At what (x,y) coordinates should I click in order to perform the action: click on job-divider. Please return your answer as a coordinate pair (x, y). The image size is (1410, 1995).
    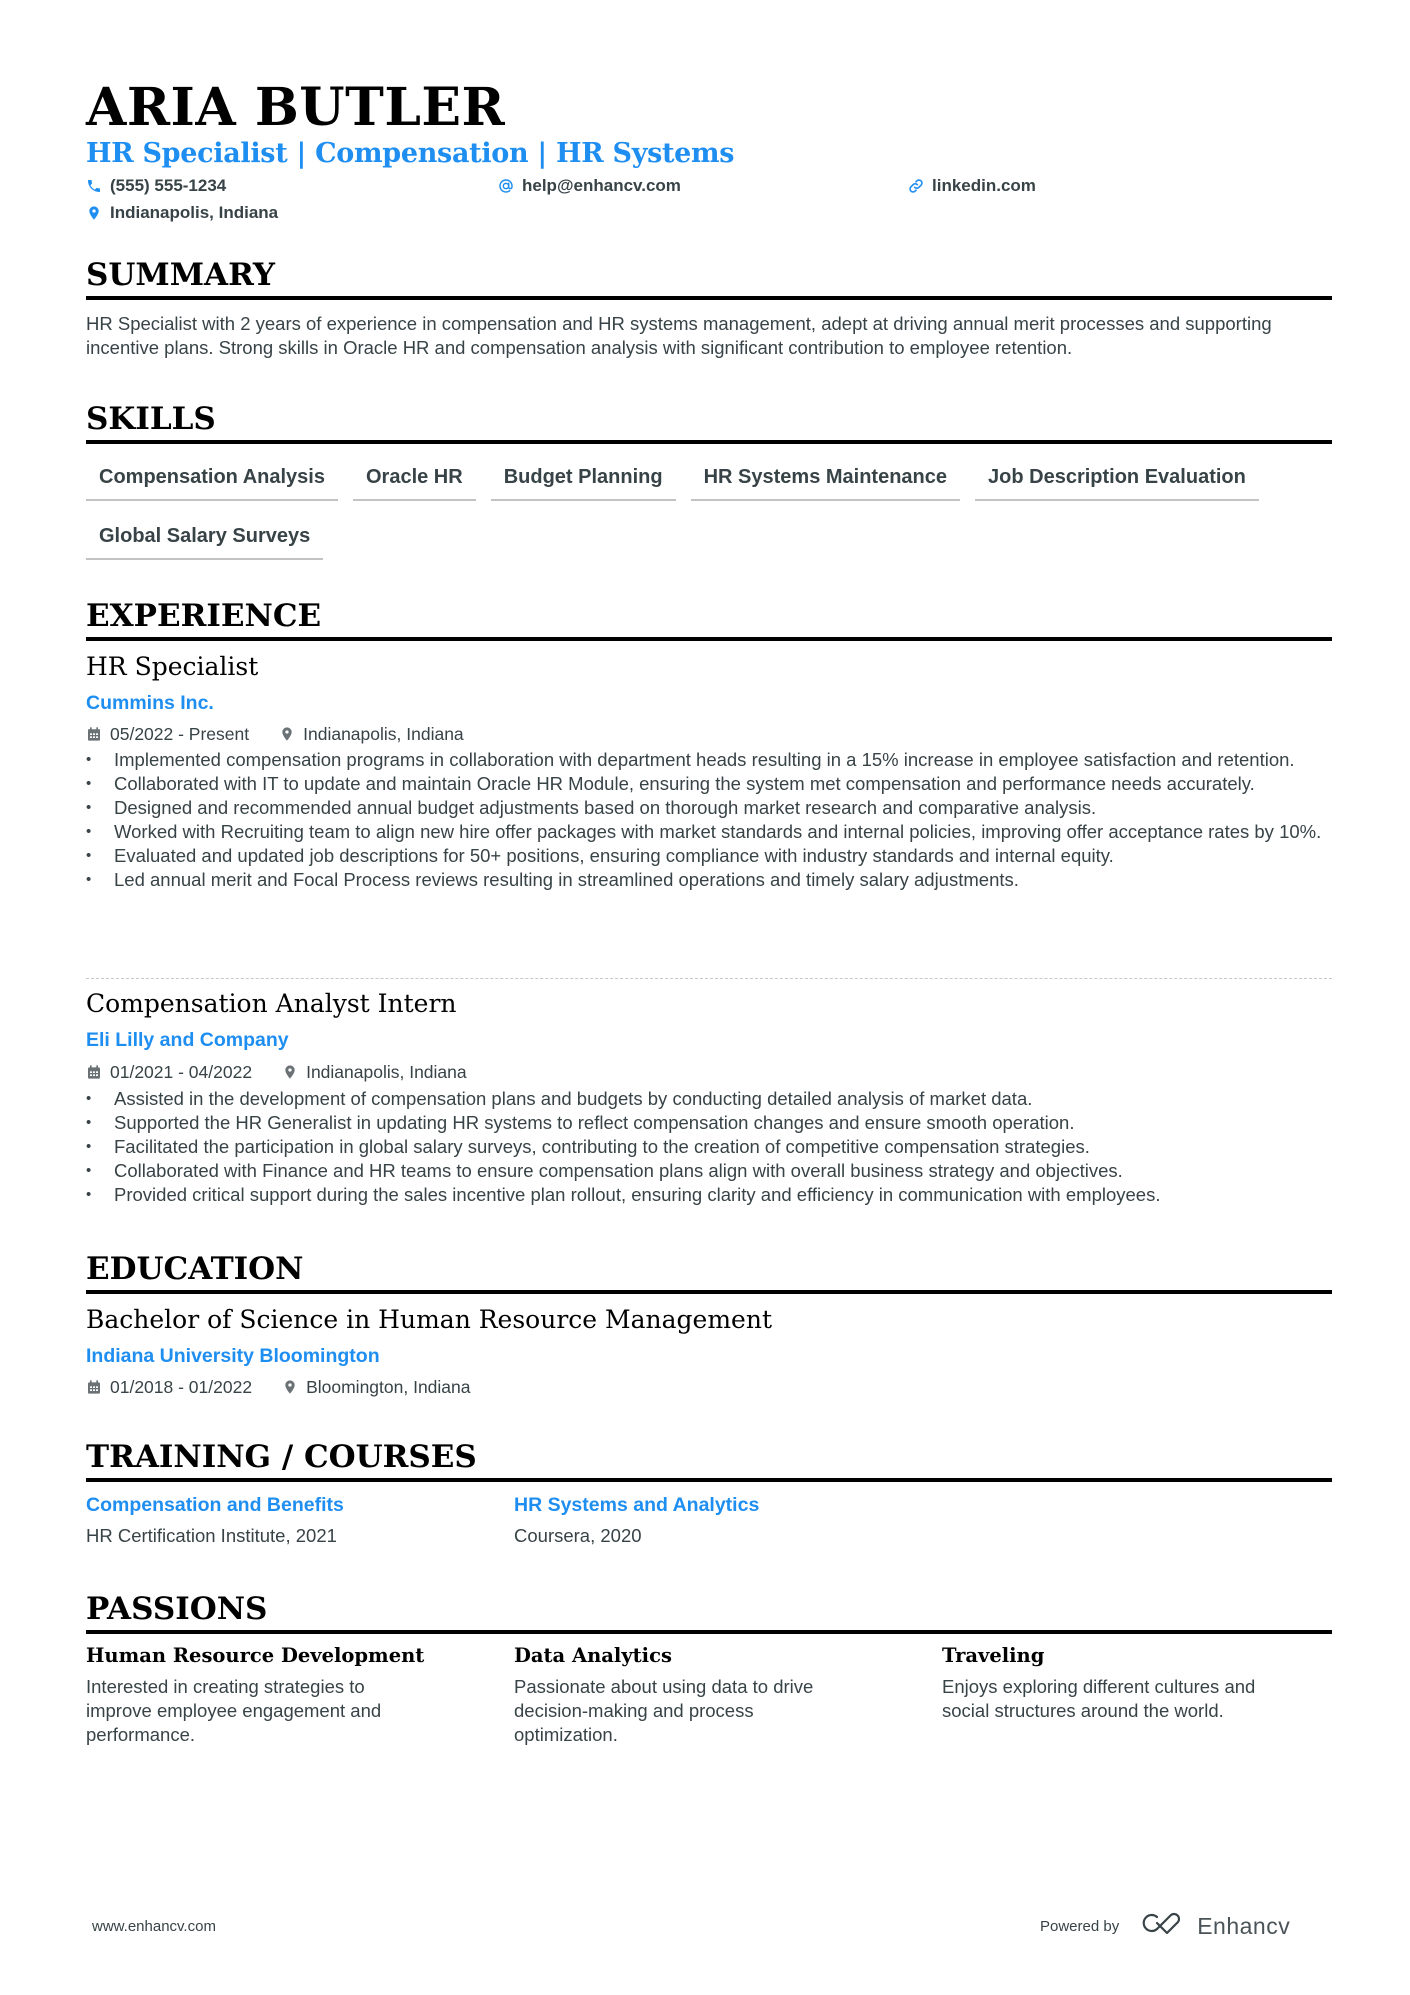
    Looking at the image, I should click on (709, 978).